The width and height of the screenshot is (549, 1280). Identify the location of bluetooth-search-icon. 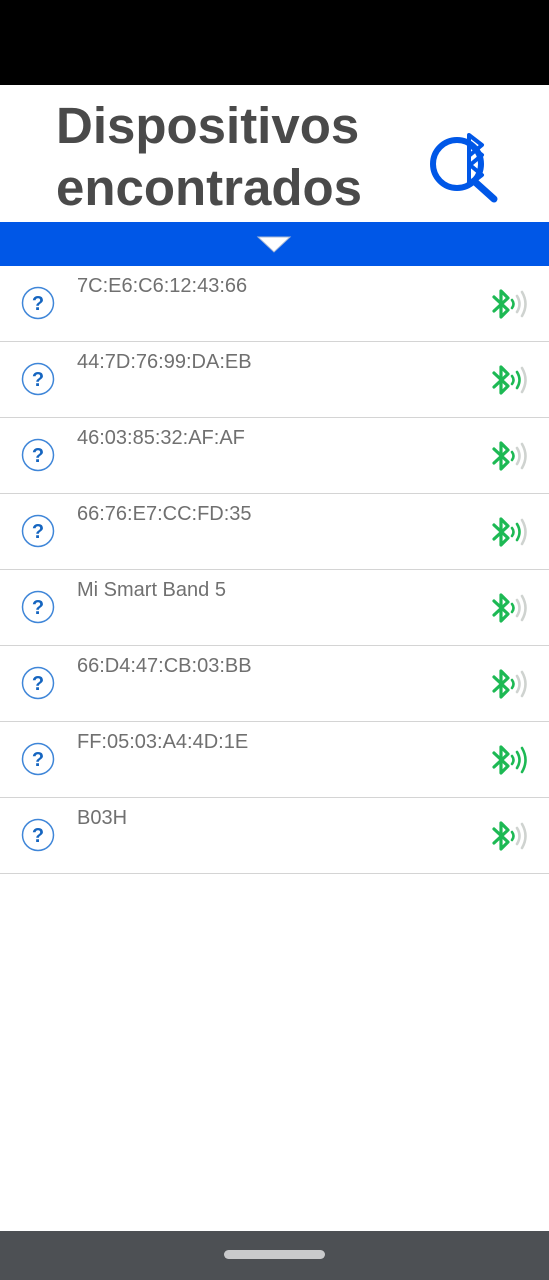
(464, 168).